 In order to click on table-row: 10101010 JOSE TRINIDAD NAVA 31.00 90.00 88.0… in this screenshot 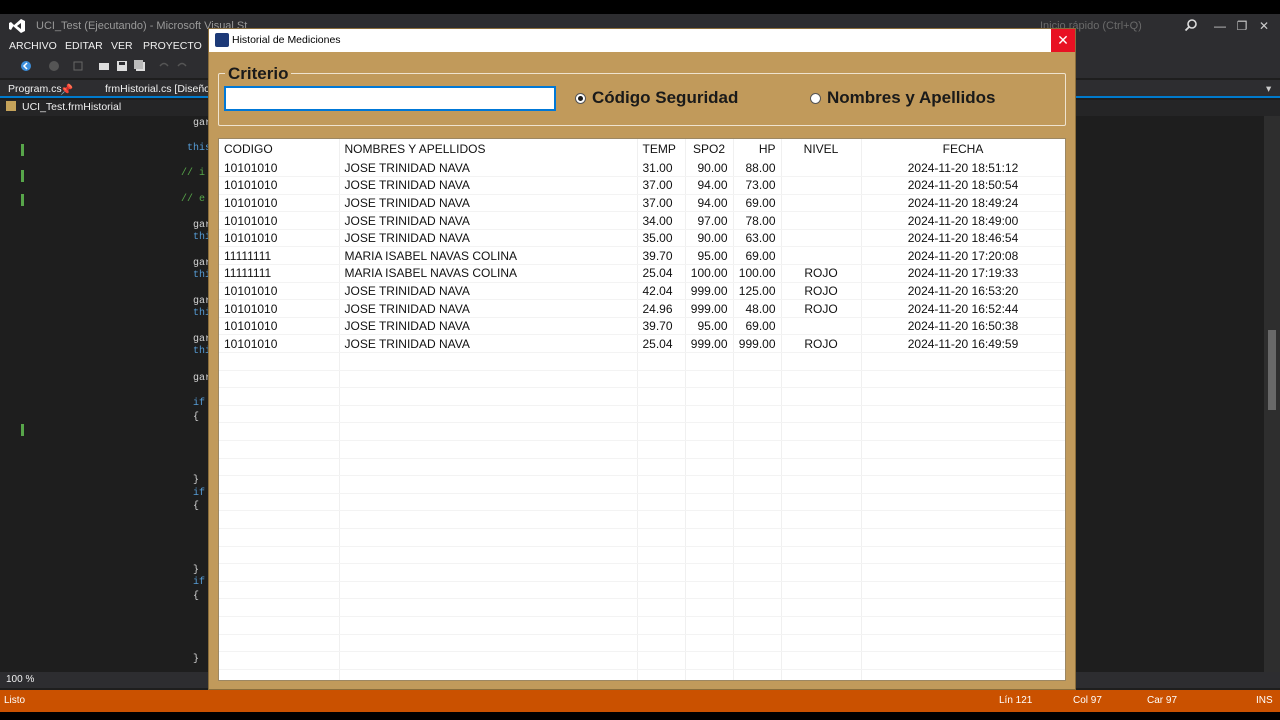, I will do `click(642, 168)`.